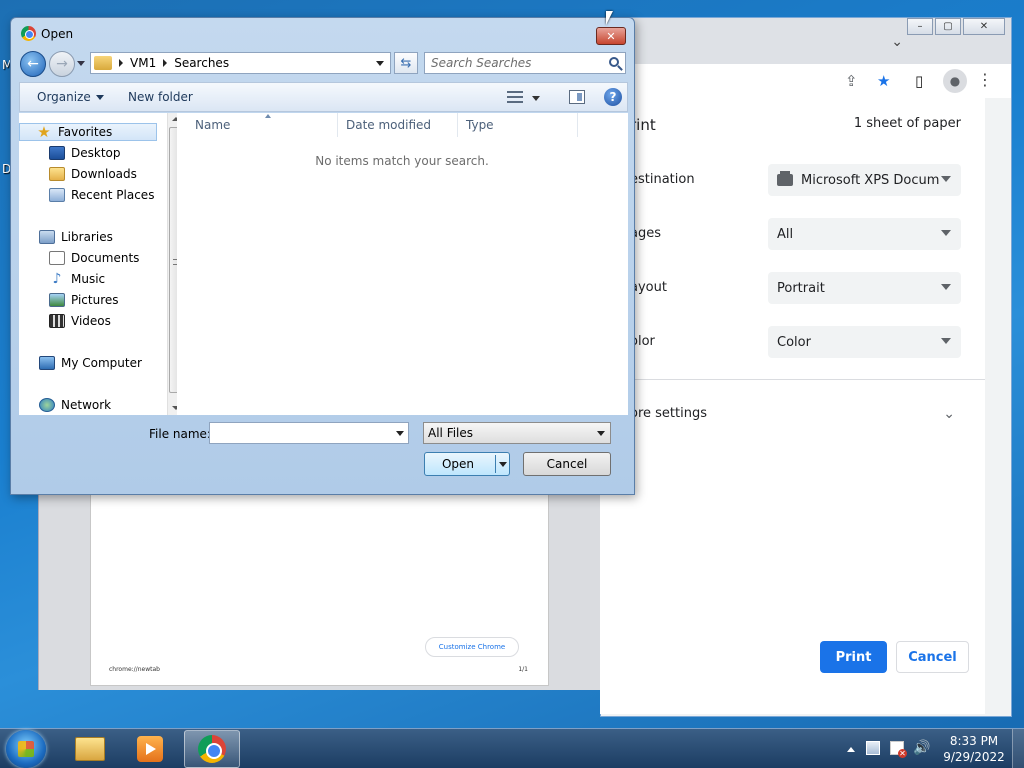 The image size is (1024, 768). I want to click on more-settings-toggle: ore settings, so click(668, 413).